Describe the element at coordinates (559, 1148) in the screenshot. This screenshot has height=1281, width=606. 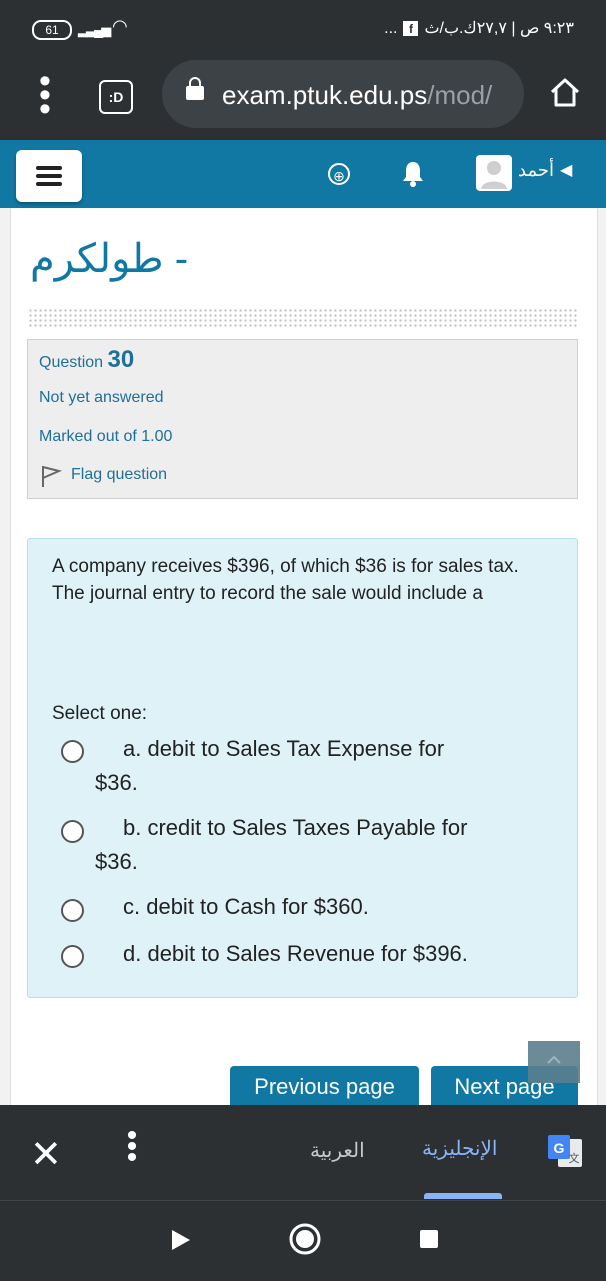
I see `svg-text: G` at that location.